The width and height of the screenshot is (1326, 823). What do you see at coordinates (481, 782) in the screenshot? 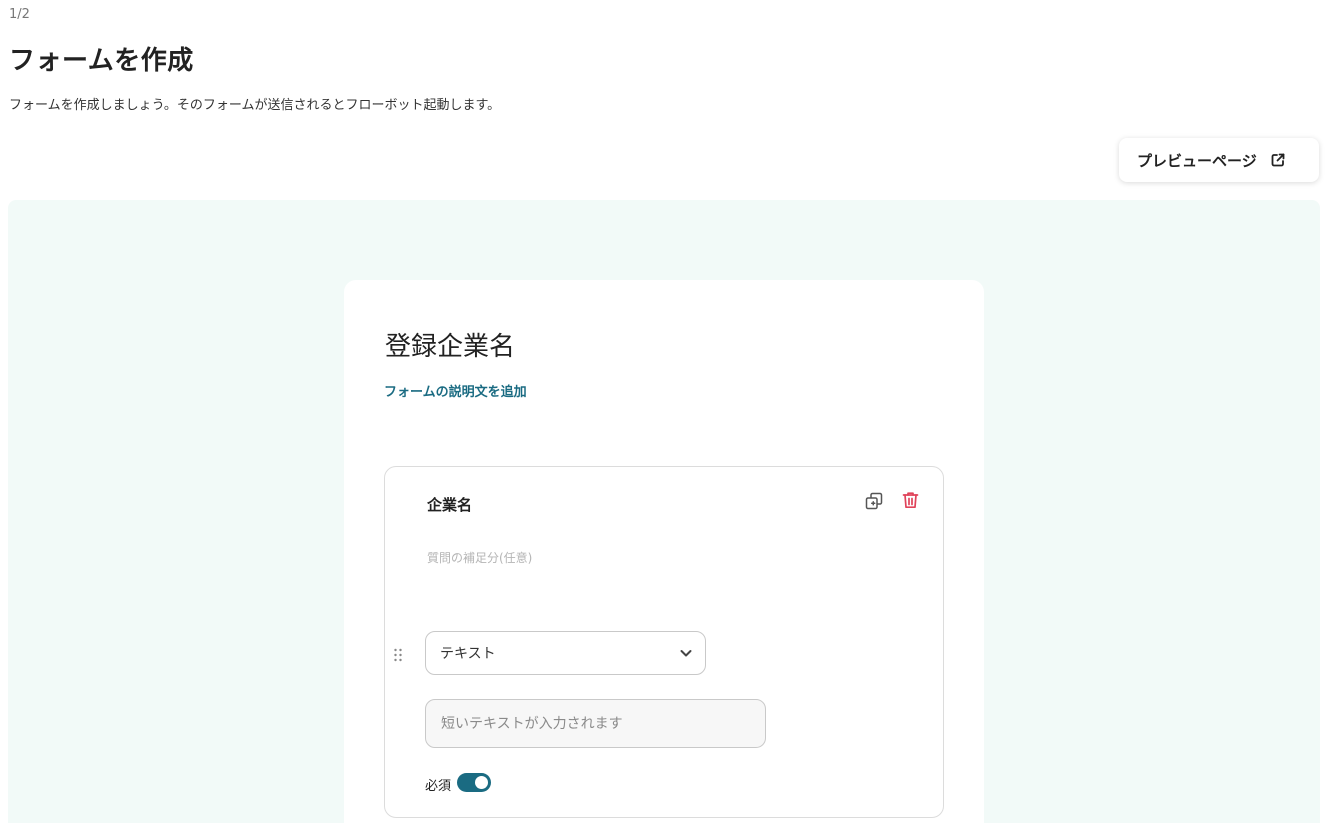
I see `toggle-knob` at bounding box center [481, 782].